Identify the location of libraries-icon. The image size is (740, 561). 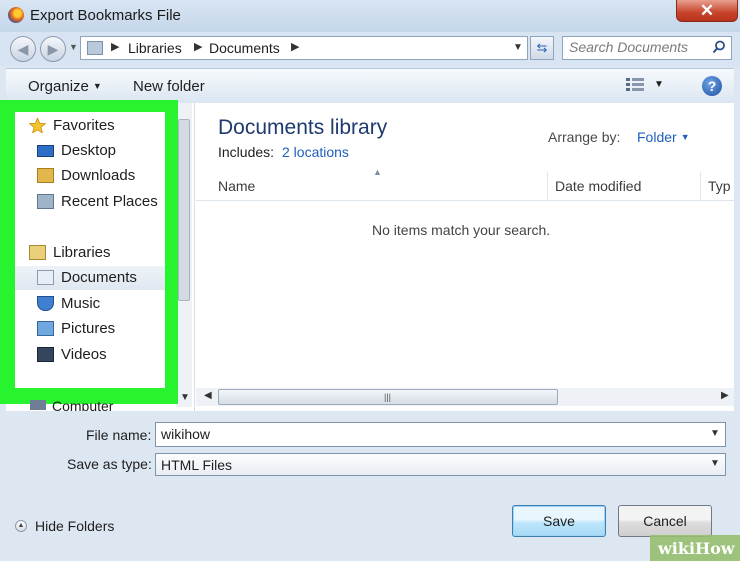
(37, 252).